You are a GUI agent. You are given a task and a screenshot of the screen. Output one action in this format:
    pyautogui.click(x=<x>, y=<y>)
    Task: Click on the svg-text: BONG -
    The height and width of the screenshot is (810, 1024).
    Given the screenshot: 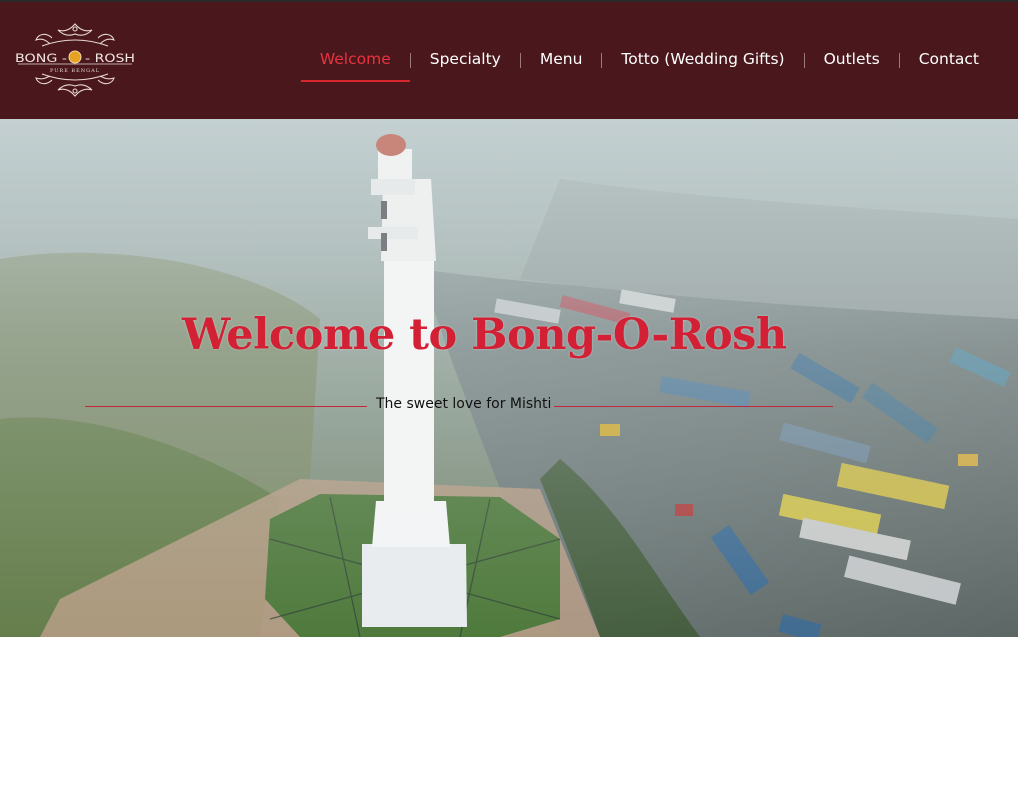 What is the action you would take?
    pyautogui.click(x=41, y=58)
    